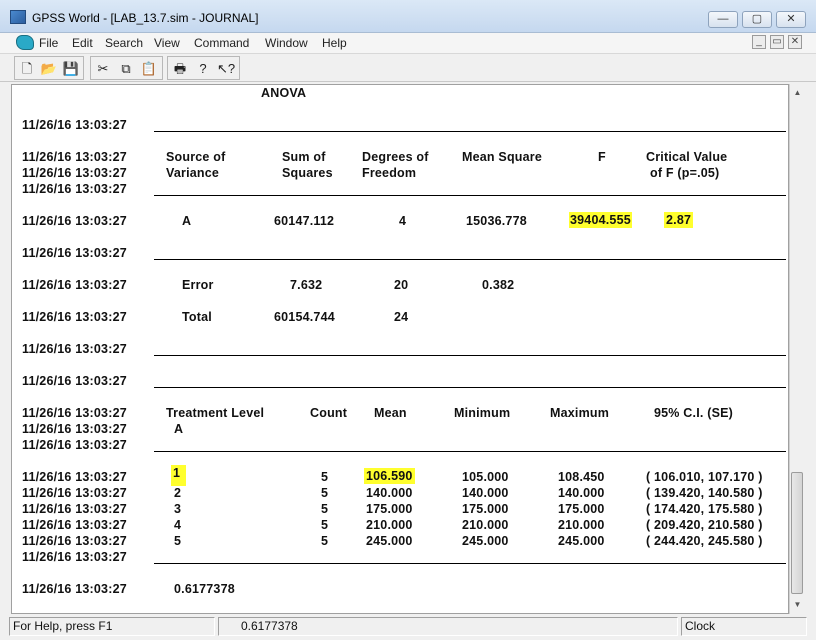  What do you see at coordinates (178, 493) in the screenshot?
I see `treatment-level: 2` at bounding box center [178, 493].